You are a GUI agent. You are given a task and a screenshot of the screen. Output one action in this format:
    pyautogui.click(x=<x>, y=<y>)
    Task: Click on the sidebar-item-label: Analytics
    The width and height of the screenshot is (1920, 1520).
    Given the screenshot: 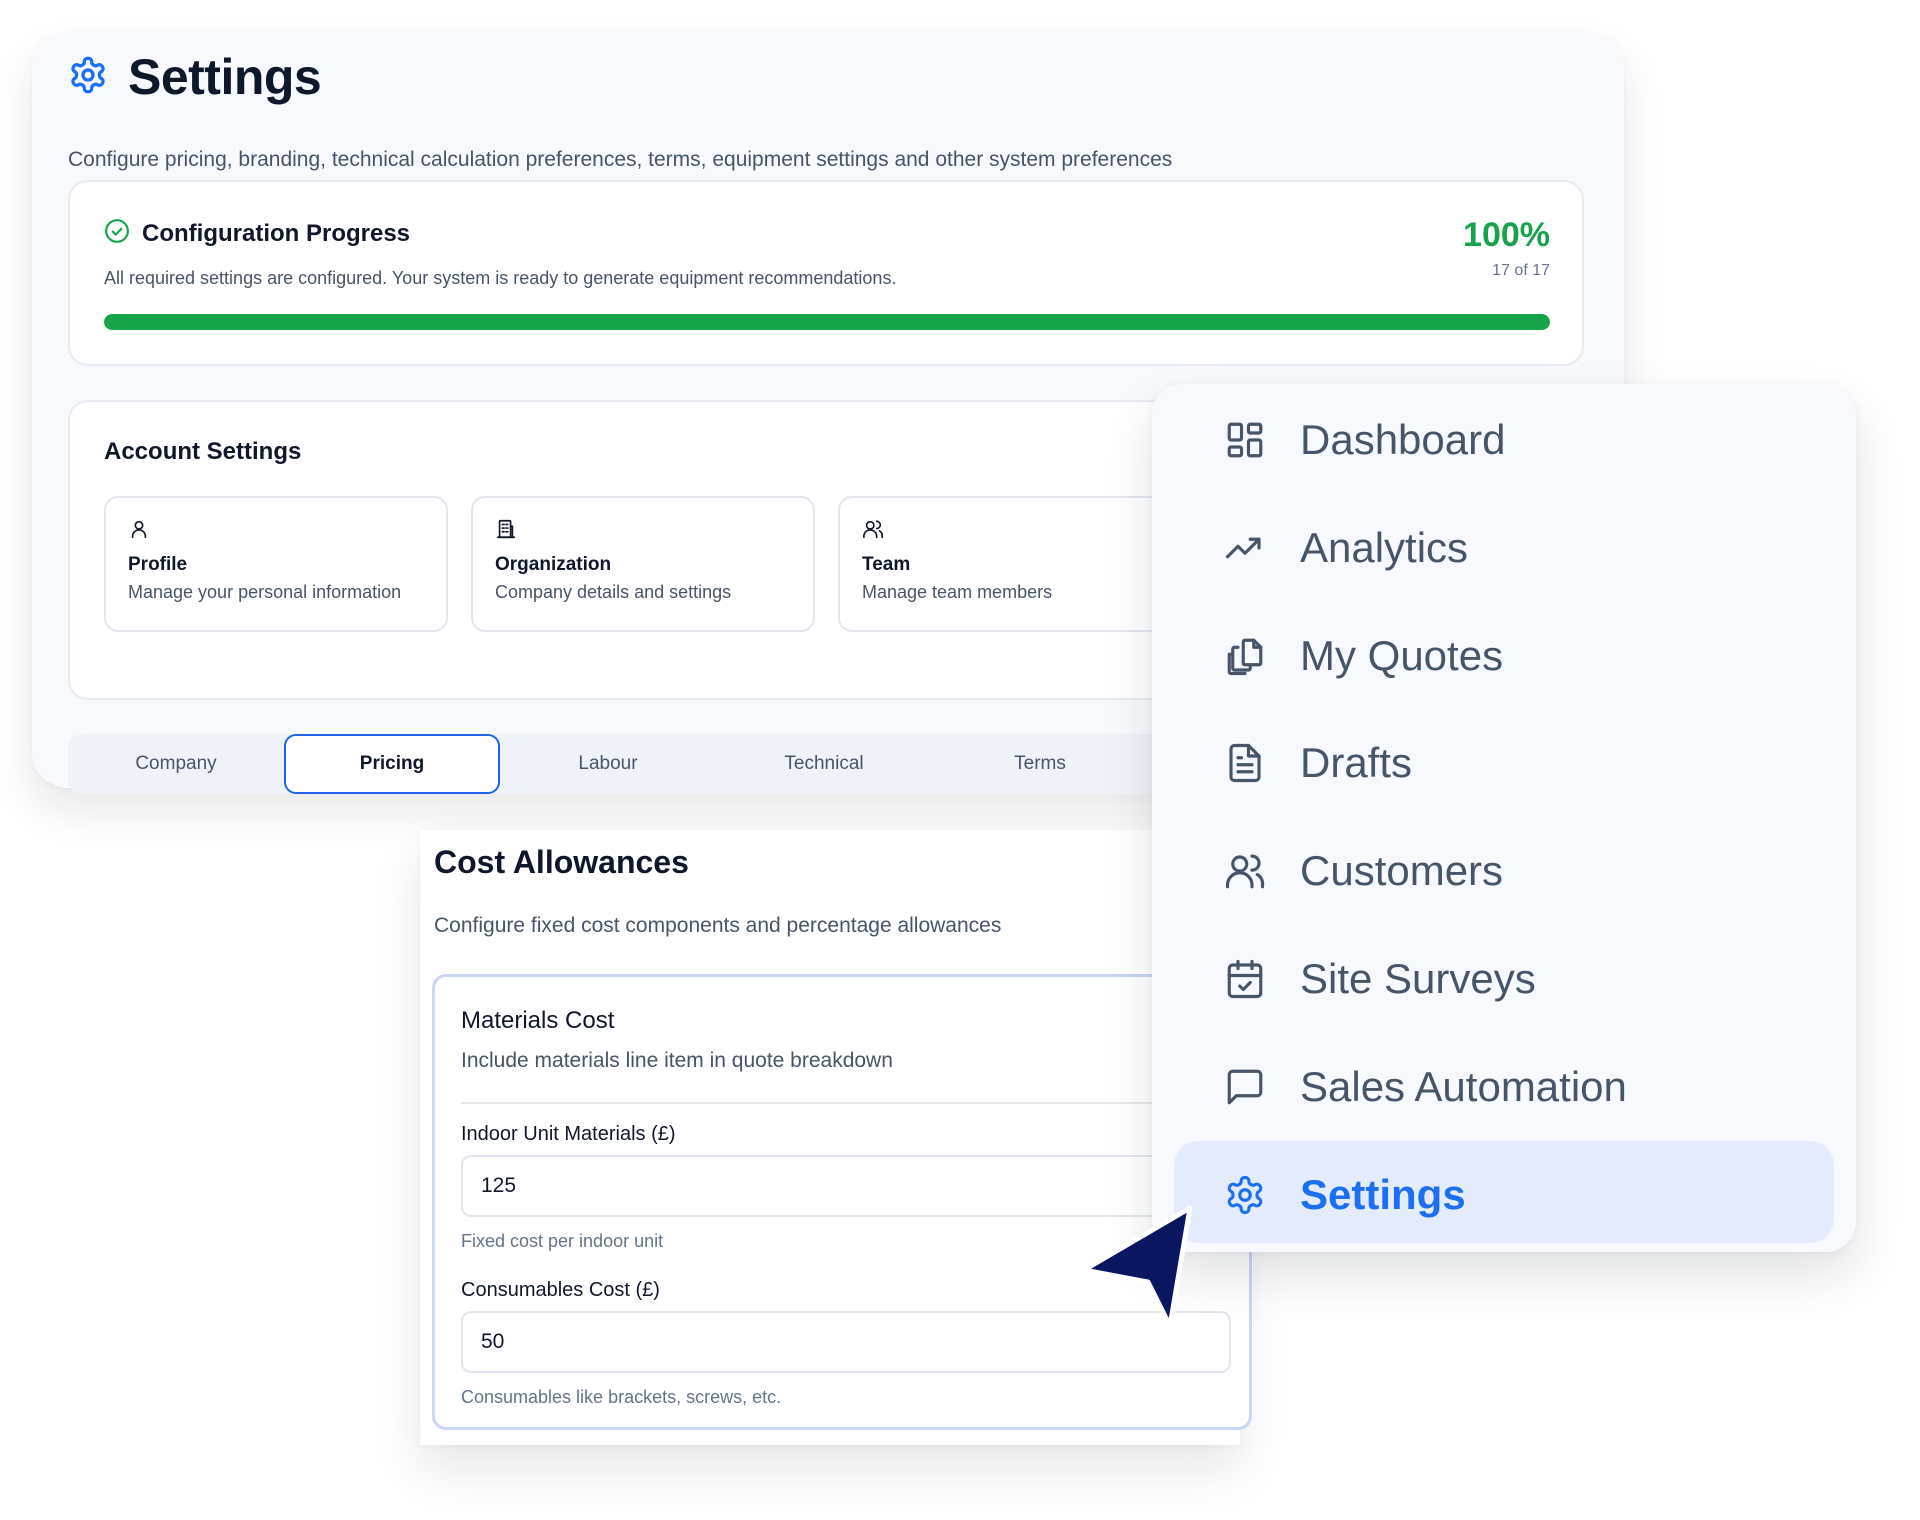 What is the action you would take?
    pyautogui.click(x=1384, y=547)
    